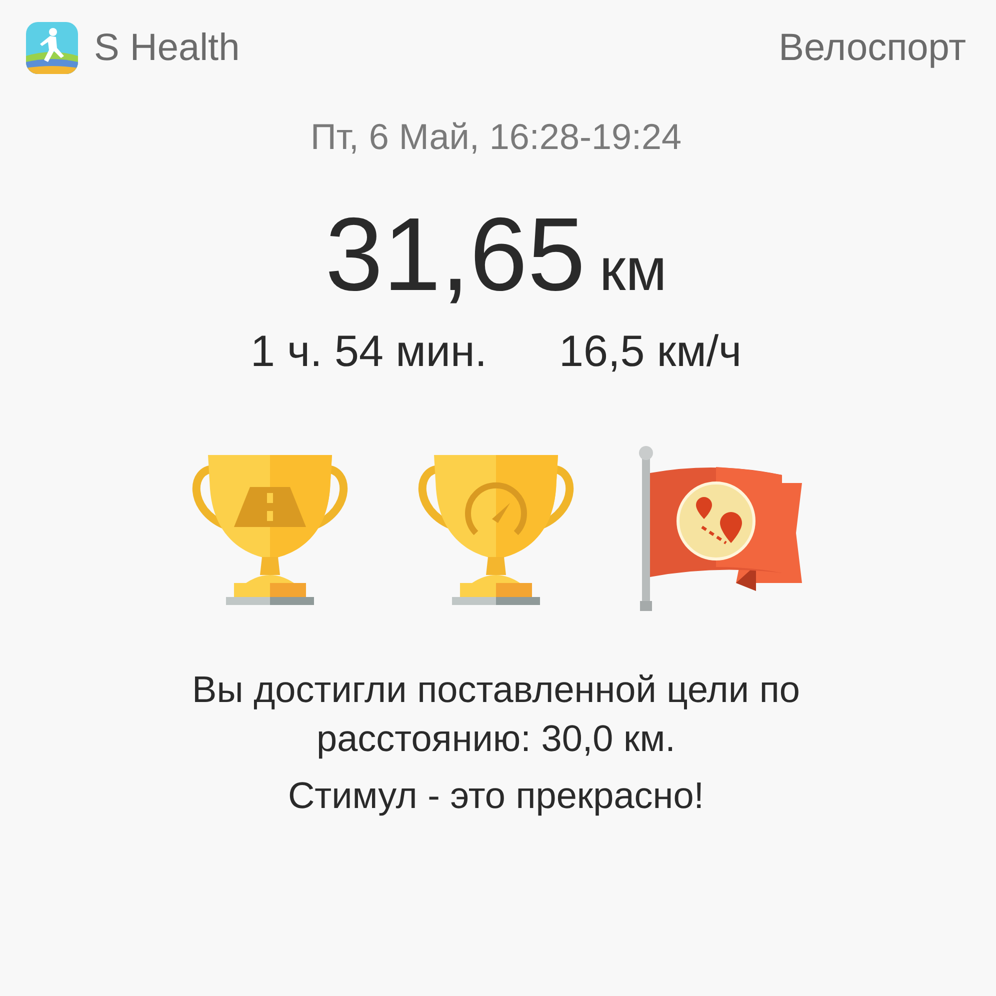 This screenshot has width=996, height=996. I want to click on workout-stat: 16,5 км/ч, so click(650, 352).